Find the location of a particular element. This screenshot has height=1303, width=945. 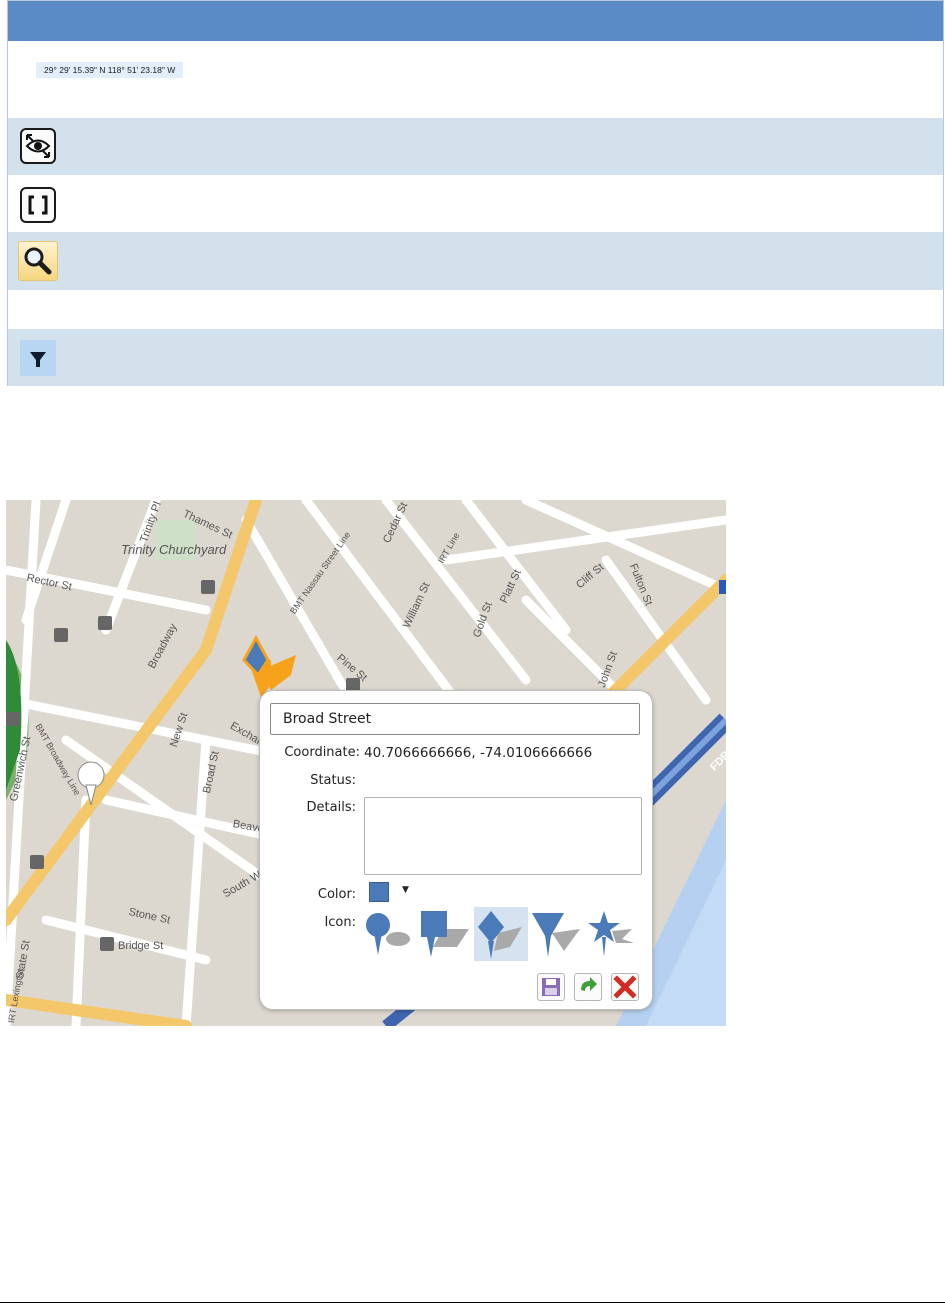

map-label-bridge-st: Bridge St is located at coordinates (141, 946).